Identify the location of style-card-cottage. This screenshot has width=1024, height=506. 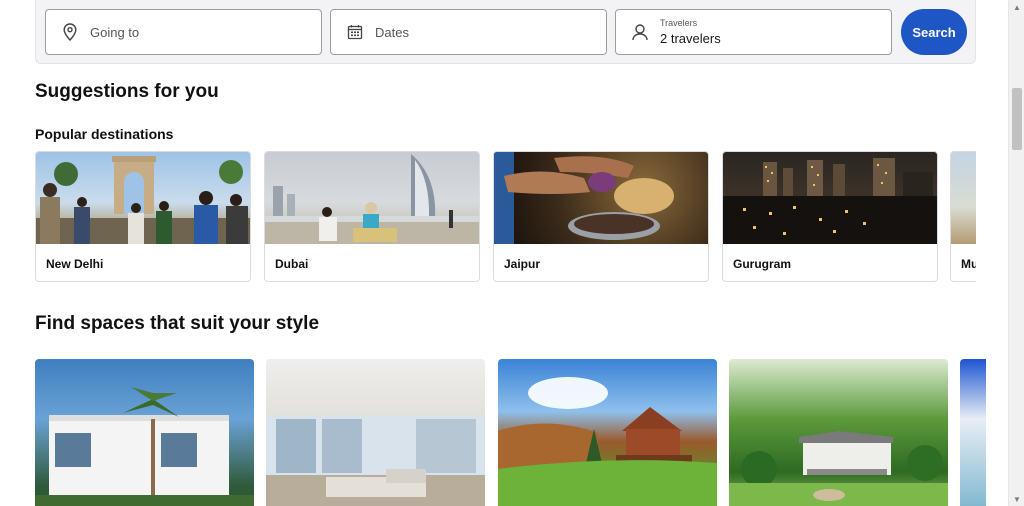
(838, 432).